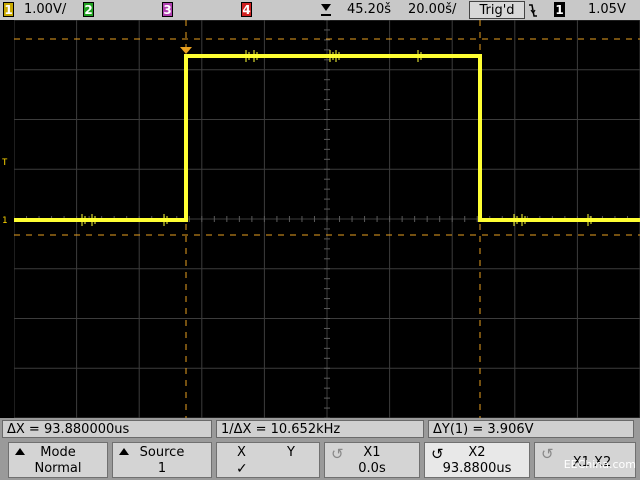 This screenshot has height=480, width=640. Describe the element at coordinates (531, 429) in the screenshot. I see `delta-y-readout: ΔY(1) = 3.906V` at that location.